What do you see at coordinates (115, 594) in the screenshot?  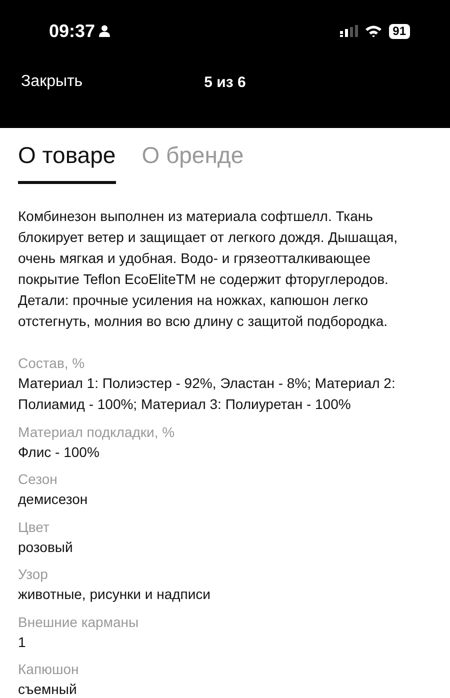 I see `attribute-value: животные, рисунки и надписи` at bounding box center [115, 594].